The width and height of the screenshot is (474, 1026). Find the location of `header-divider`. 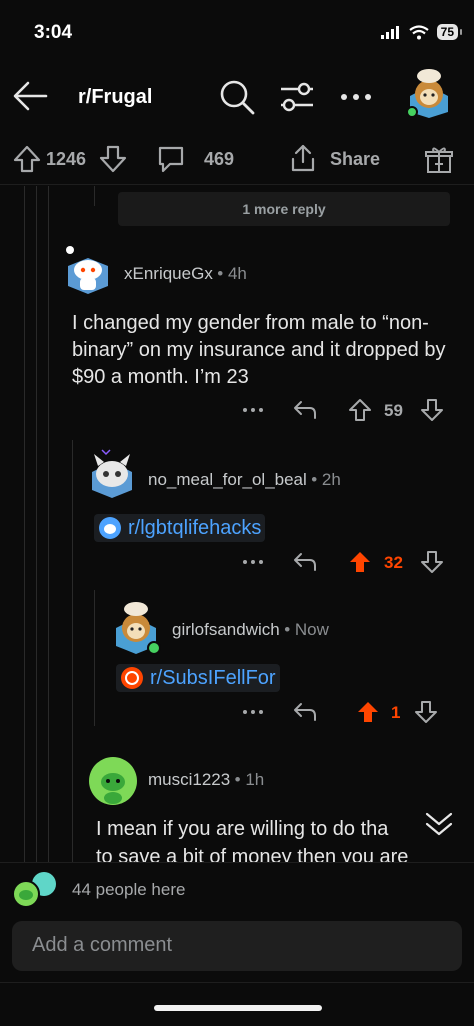

header-divider is located at coordinates (237, 184).